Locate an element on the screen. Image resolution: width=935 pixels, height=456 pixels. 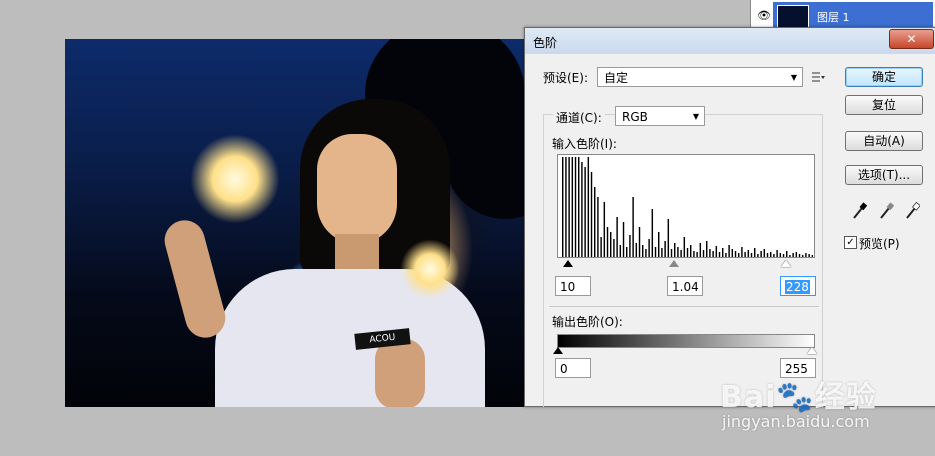
preset-select: 自定 ▼ is located at coordinates (700, 77).